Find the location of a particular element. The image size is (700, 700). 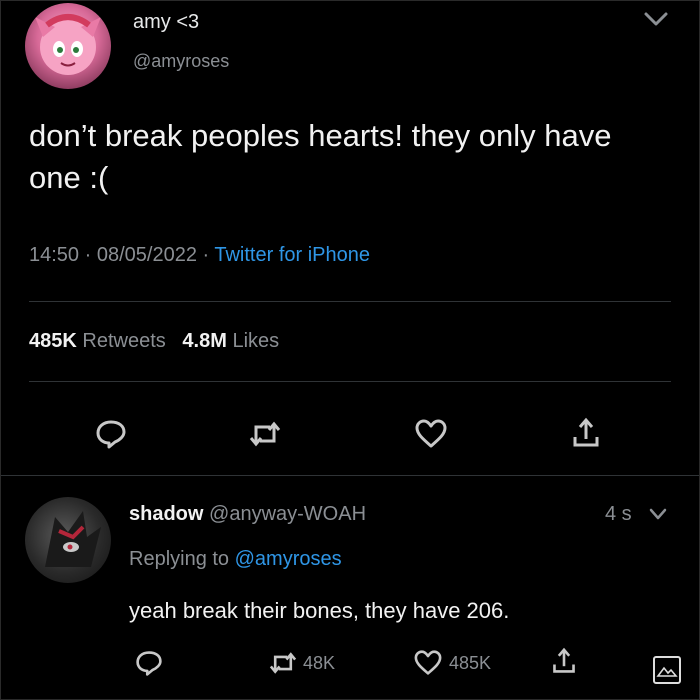

display-name: amy <3 is located at coordinates (166, 22).